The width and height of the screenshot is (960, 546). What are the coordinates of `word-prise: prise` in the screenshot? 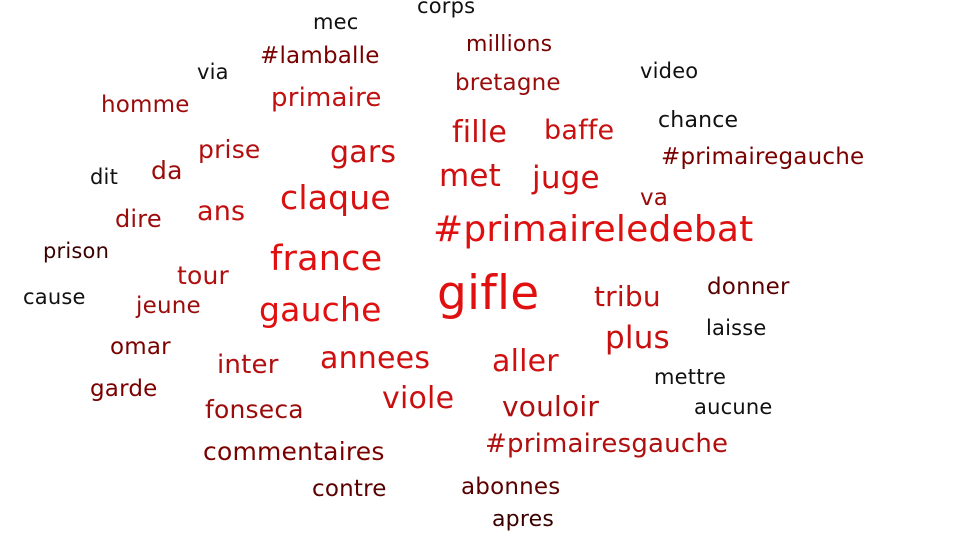 It's located at (229, 149).